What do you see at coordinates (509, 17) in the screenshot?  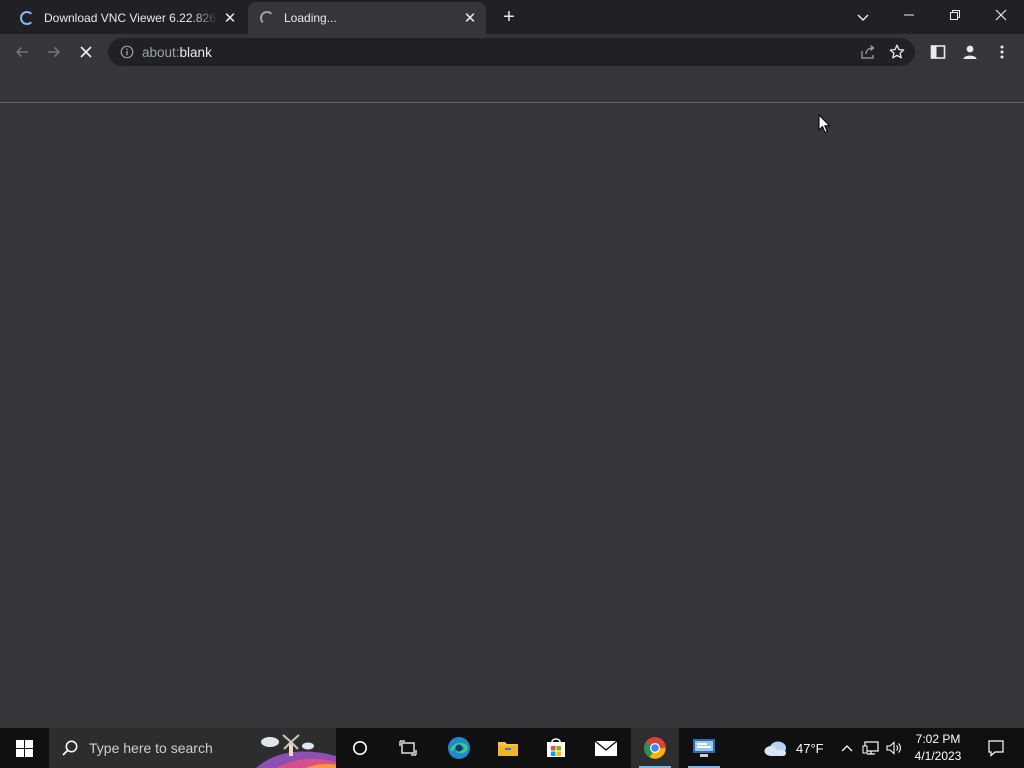 I see `new-tab-button: +` at bounding box center [509, 17].